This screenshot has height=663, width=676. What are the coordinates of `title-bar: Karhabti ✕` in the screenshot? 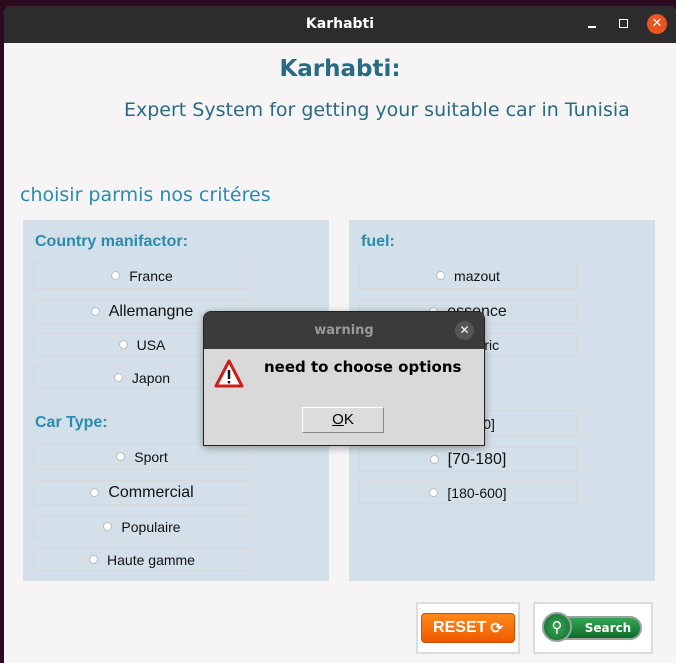 It's located at (340, 24).